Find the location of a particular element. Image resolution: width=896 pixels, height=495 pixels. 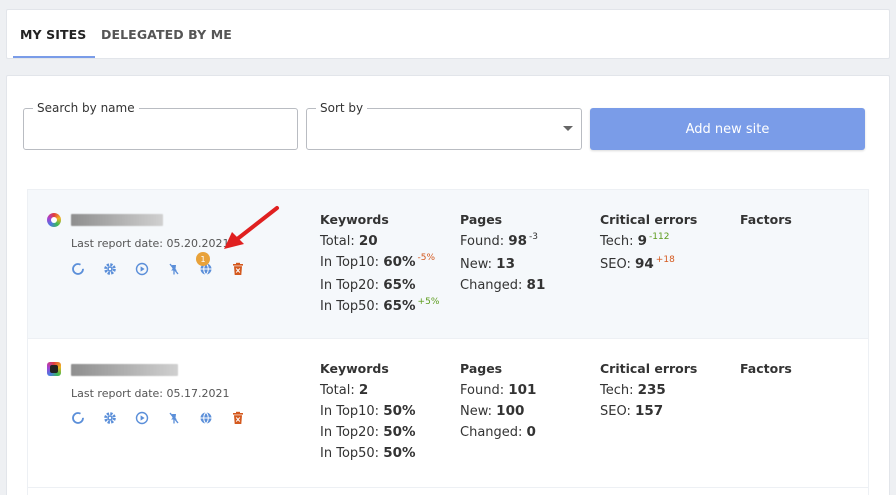

site-row is located at coordinates (448, 491).